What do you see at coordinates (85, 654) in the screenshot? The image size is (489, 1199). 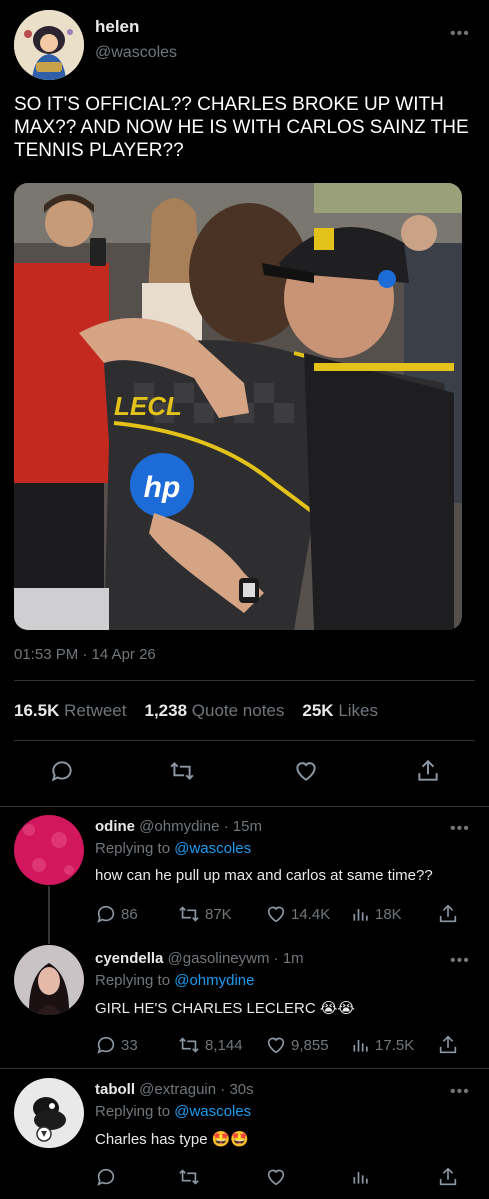 I see `tweet-timestamp: 01:53 PM · 14 Apr 26` at bounding box center [85, 654].